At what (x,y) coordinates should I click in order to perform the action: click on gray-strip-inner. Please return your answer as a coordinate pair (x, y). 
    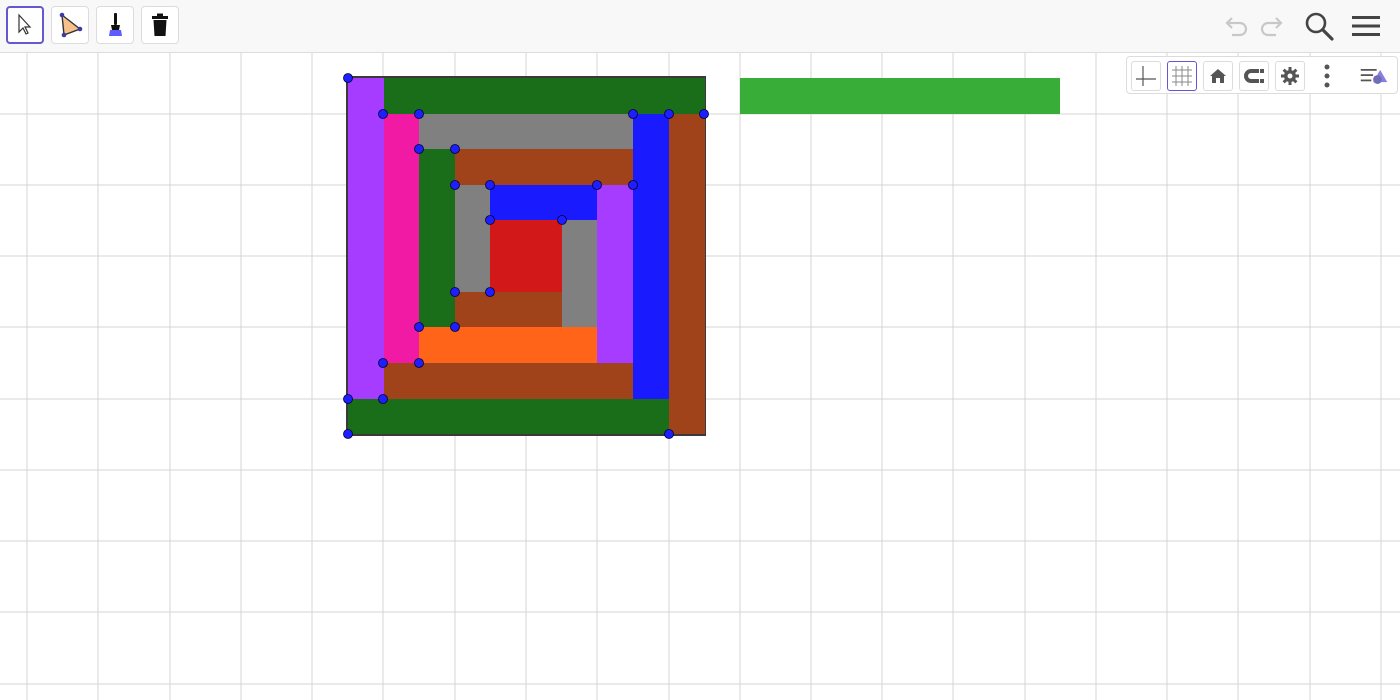
    Looking at the image, I should click on (472, 238).